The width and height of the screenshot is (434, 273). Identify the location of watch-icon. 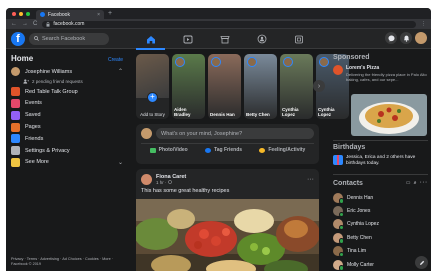
(187, 39).